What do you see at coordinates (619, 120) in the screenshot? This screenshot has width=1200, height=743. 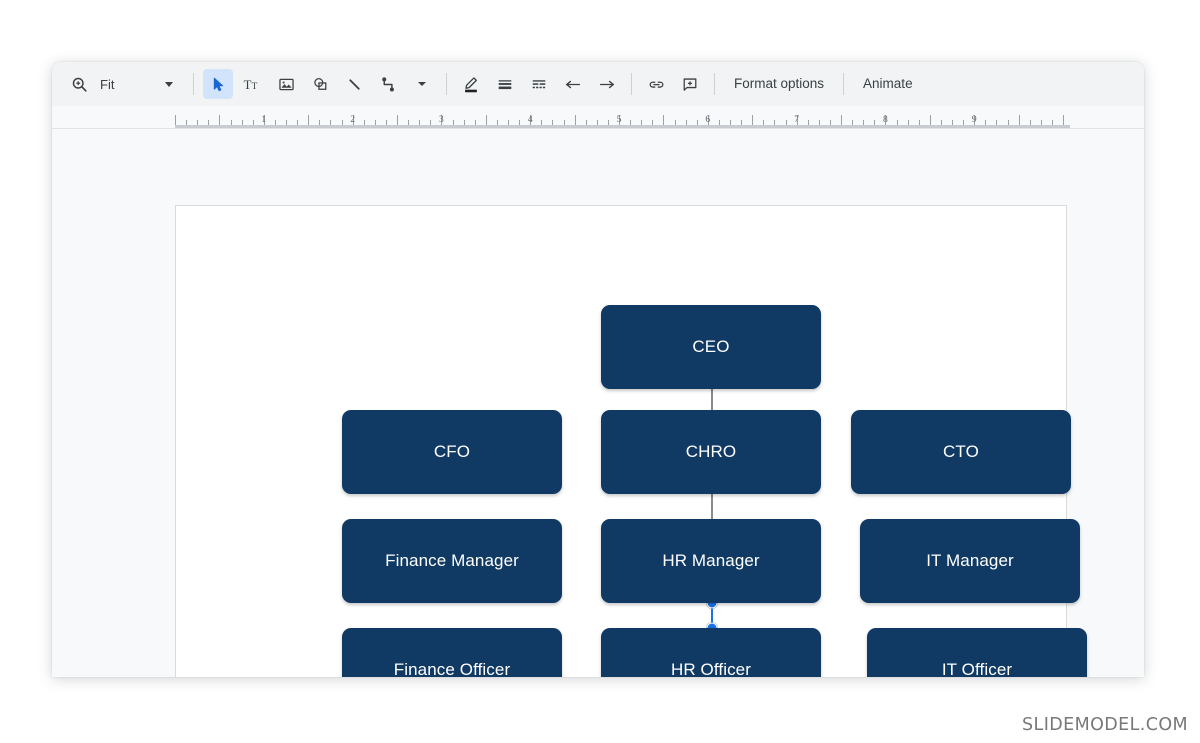 I see `ruler-number: 5` at bounding box center [619, 120].